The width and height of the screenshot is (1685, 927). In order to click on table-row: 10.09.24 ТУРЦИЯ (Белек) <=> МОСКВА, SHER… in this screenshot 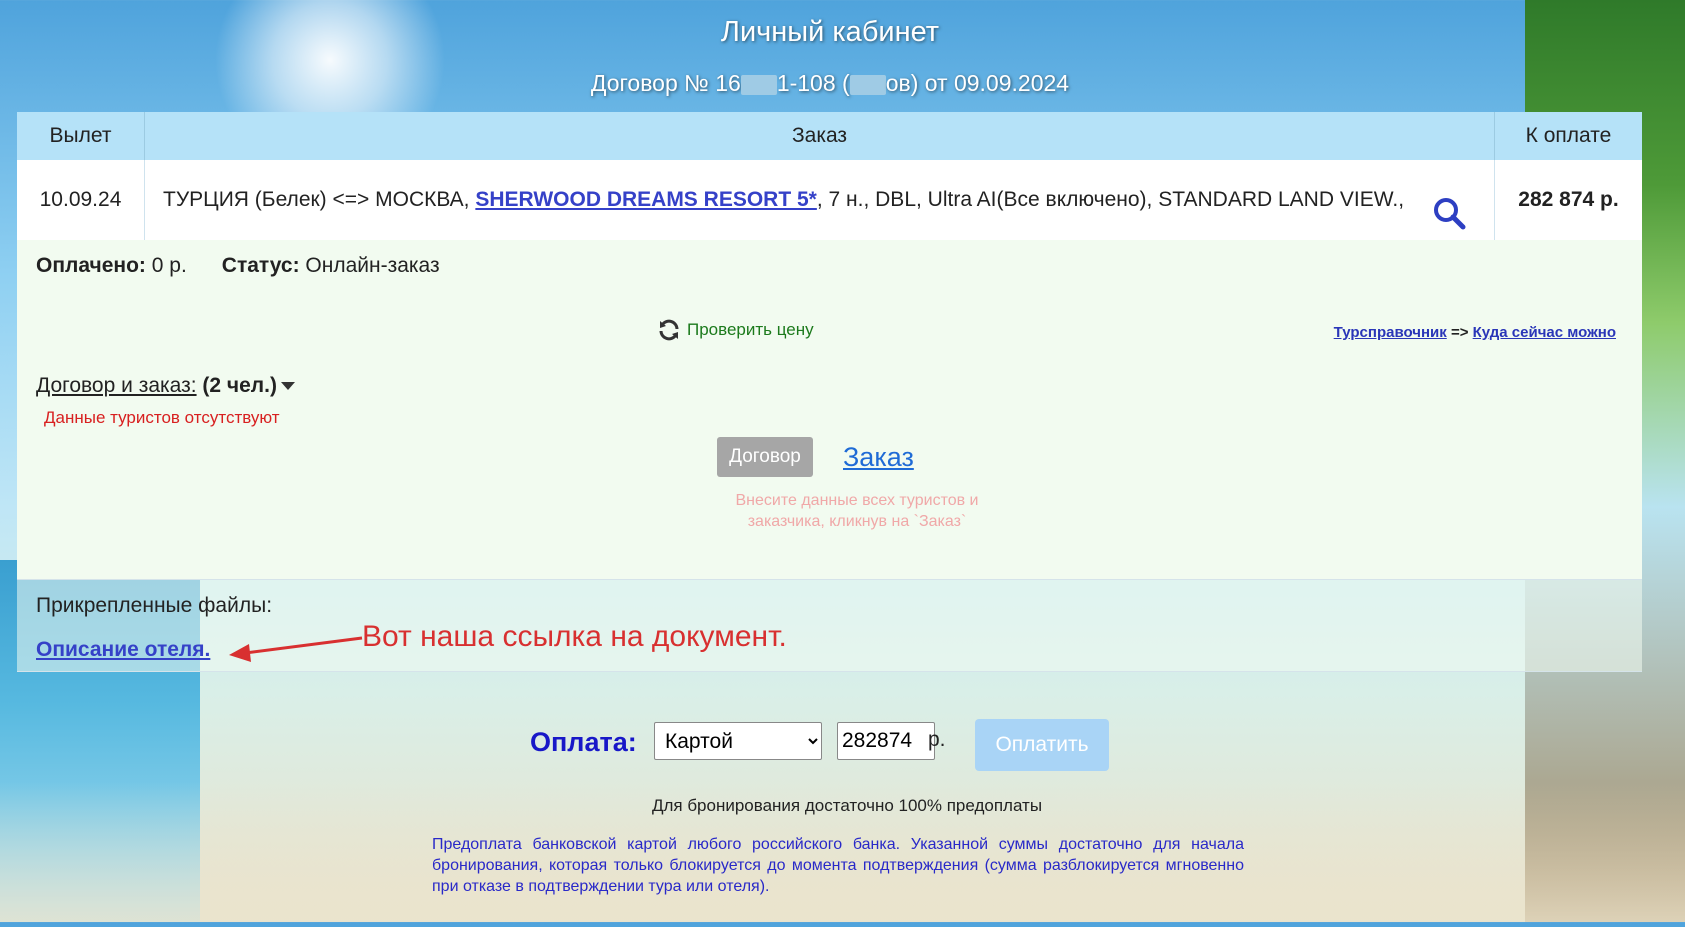, I will do `click(829, 200)`.